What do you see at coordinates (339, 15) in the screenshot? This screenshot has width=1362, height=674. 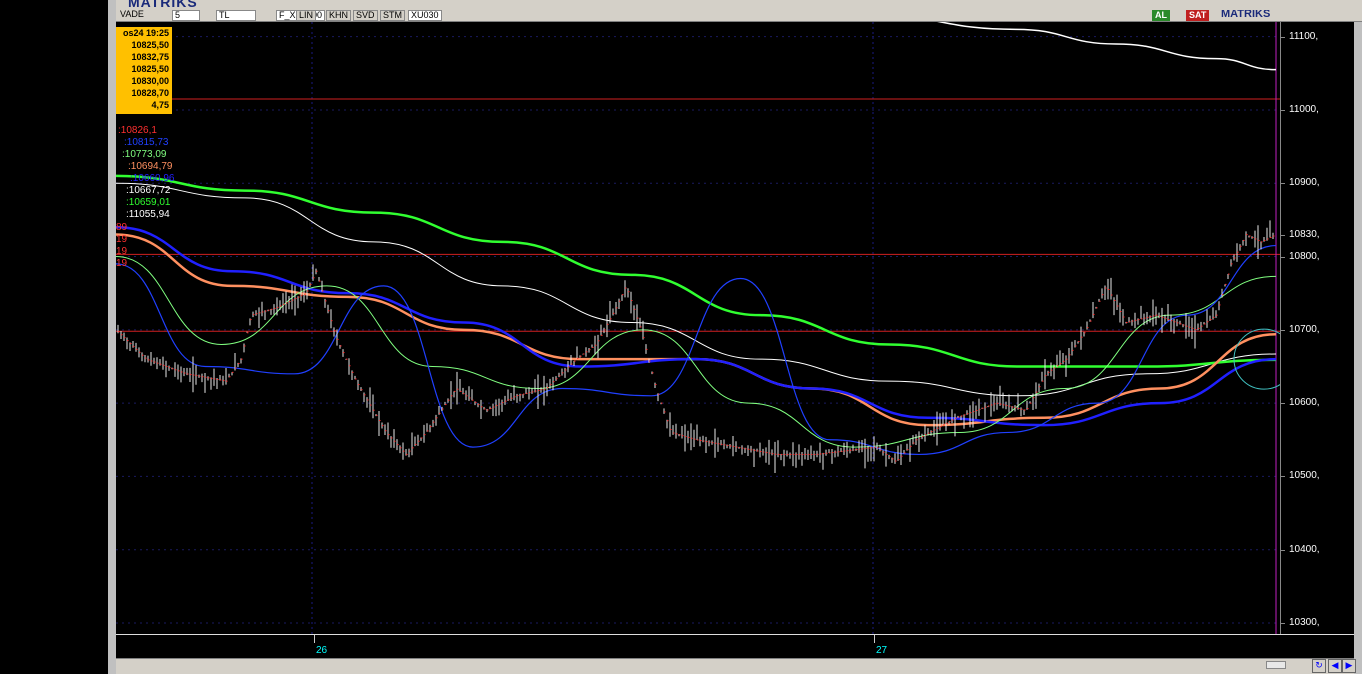 I see `chart-type-khn-button: KHN` at bounding box center [339, 15].